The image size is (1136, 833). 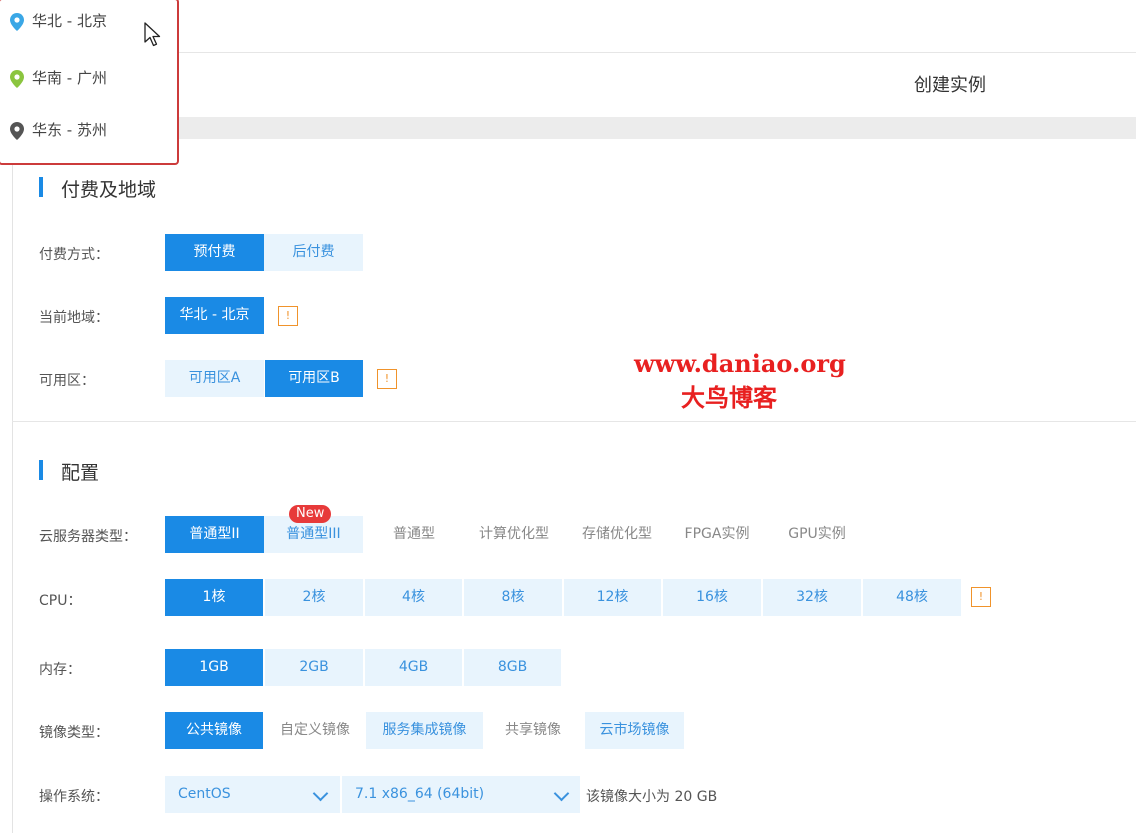 I want to click on section-divider, so click(x=574, y=421).